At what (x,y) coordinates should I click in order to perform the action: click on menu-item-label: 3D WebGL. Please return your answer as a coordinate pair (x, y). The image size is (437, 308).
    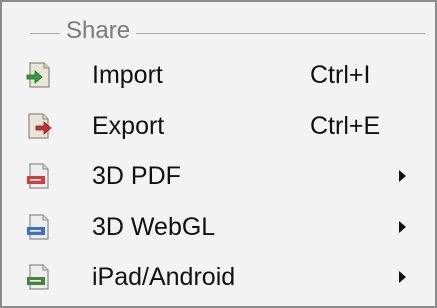
    Looking at the image, I should click on (154, 227).